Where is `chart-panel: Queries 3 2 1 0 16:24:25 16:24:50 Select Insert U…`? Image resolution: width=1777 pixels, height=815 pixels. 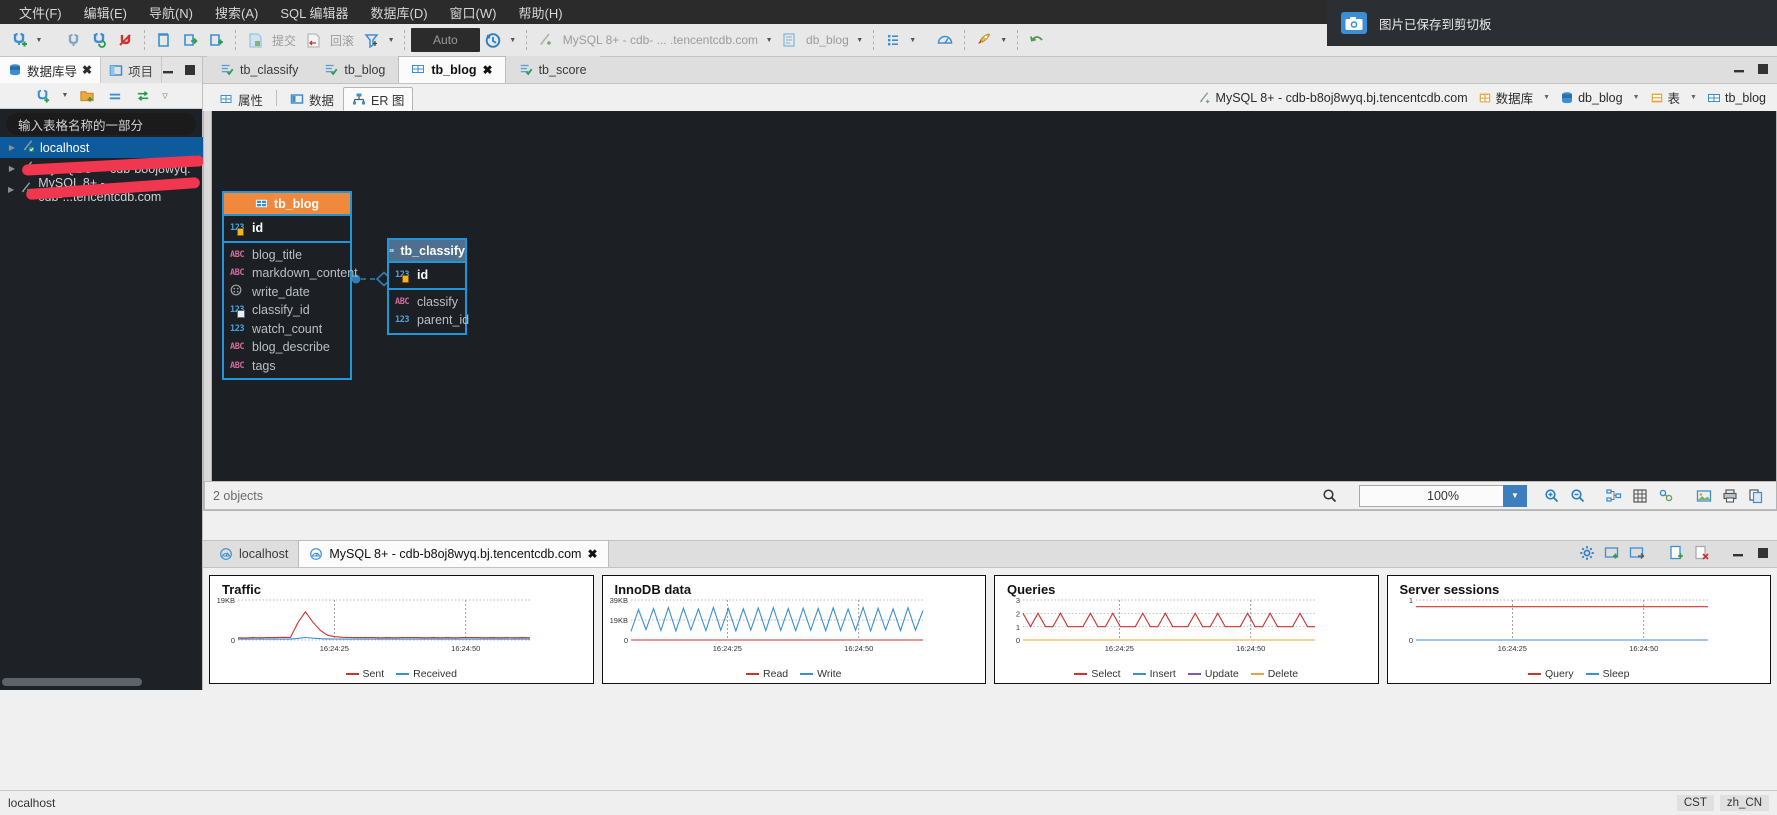 chart-panel: Queries 3 2 1 0 16:24:25 16:24:50 Select Insert U… is located at coordinates (1186, 629).